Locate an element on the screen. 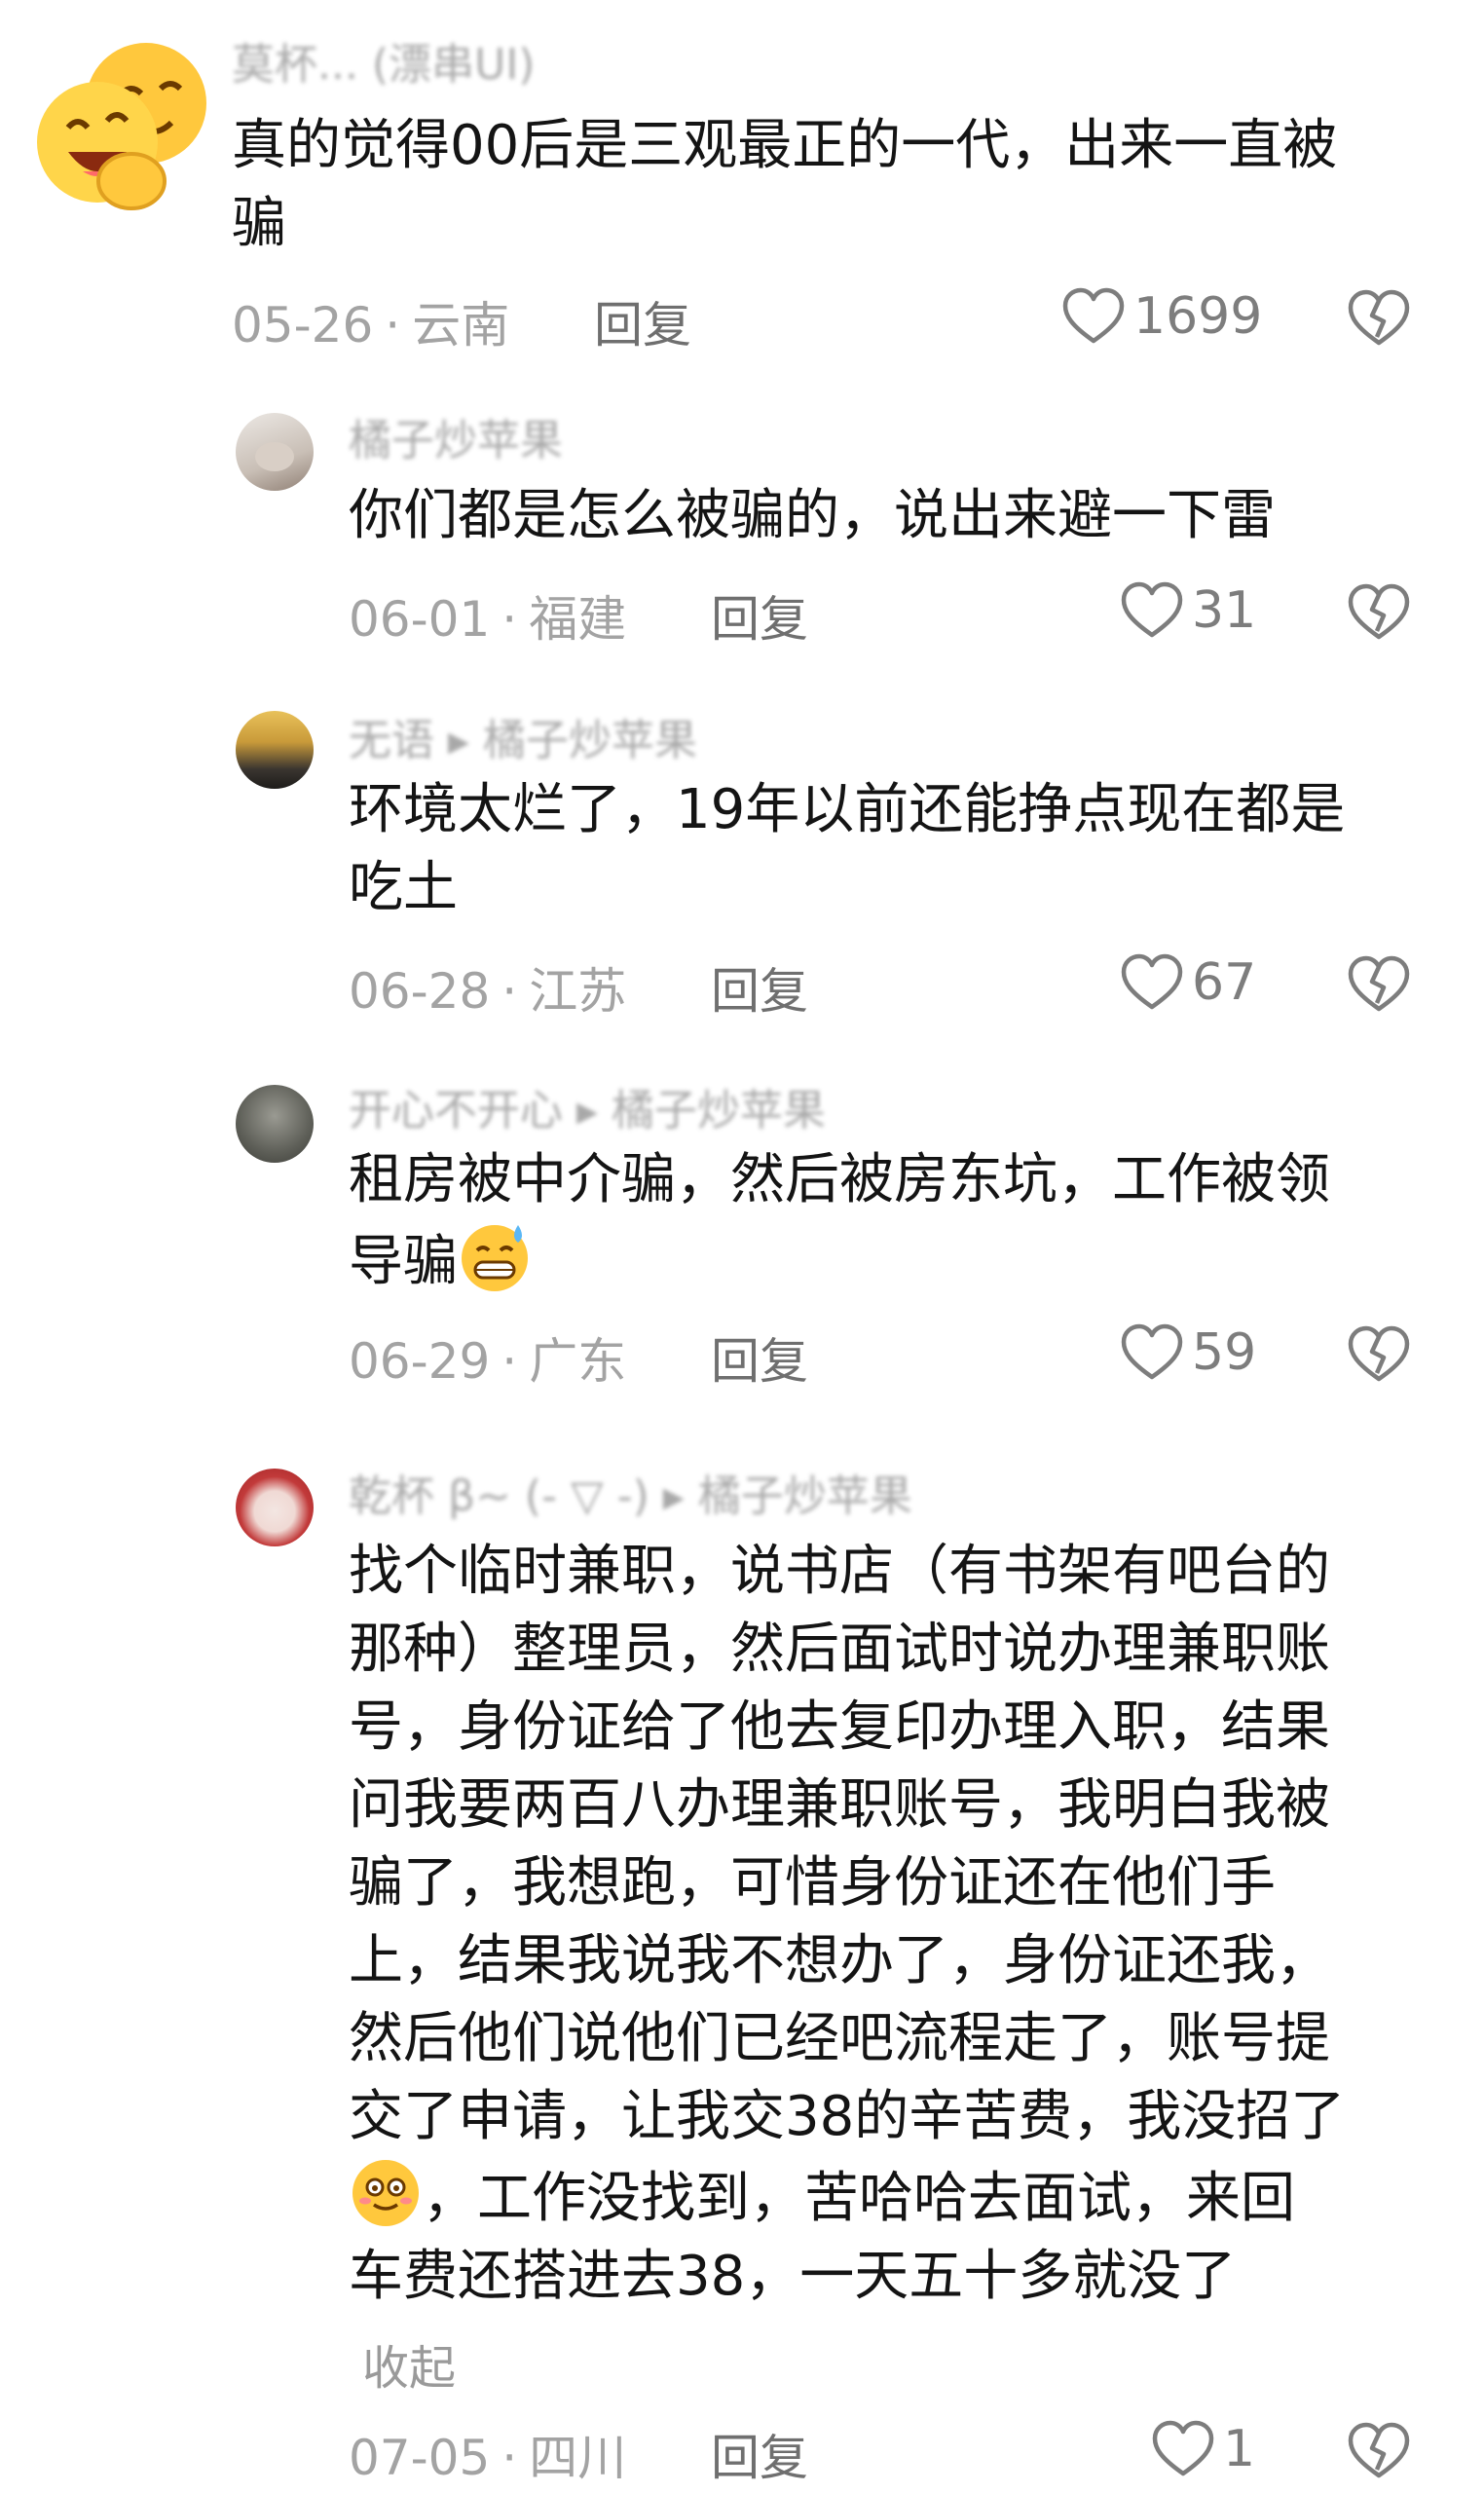 This screenshot has width=1484, height=2493. like-count: 59 is located at coordinates (1224, 1353).